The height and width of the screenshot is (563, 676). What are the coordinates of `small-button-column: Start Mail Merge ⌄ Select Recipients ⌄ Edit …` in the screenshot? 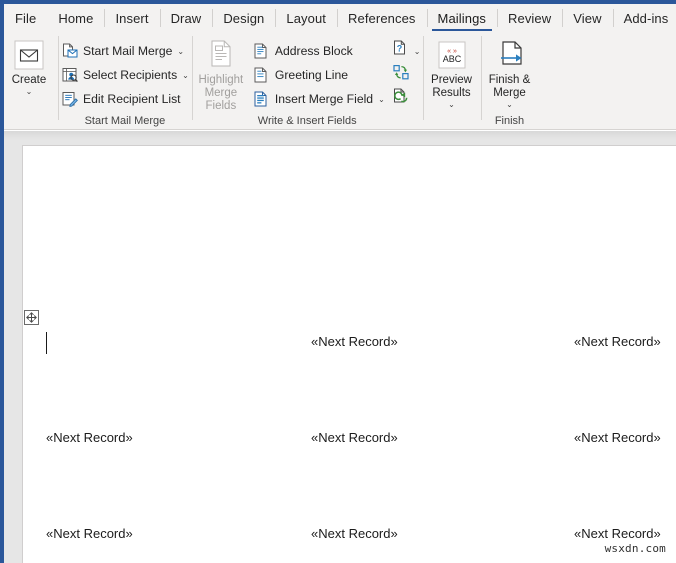 It's located at (125, 72).